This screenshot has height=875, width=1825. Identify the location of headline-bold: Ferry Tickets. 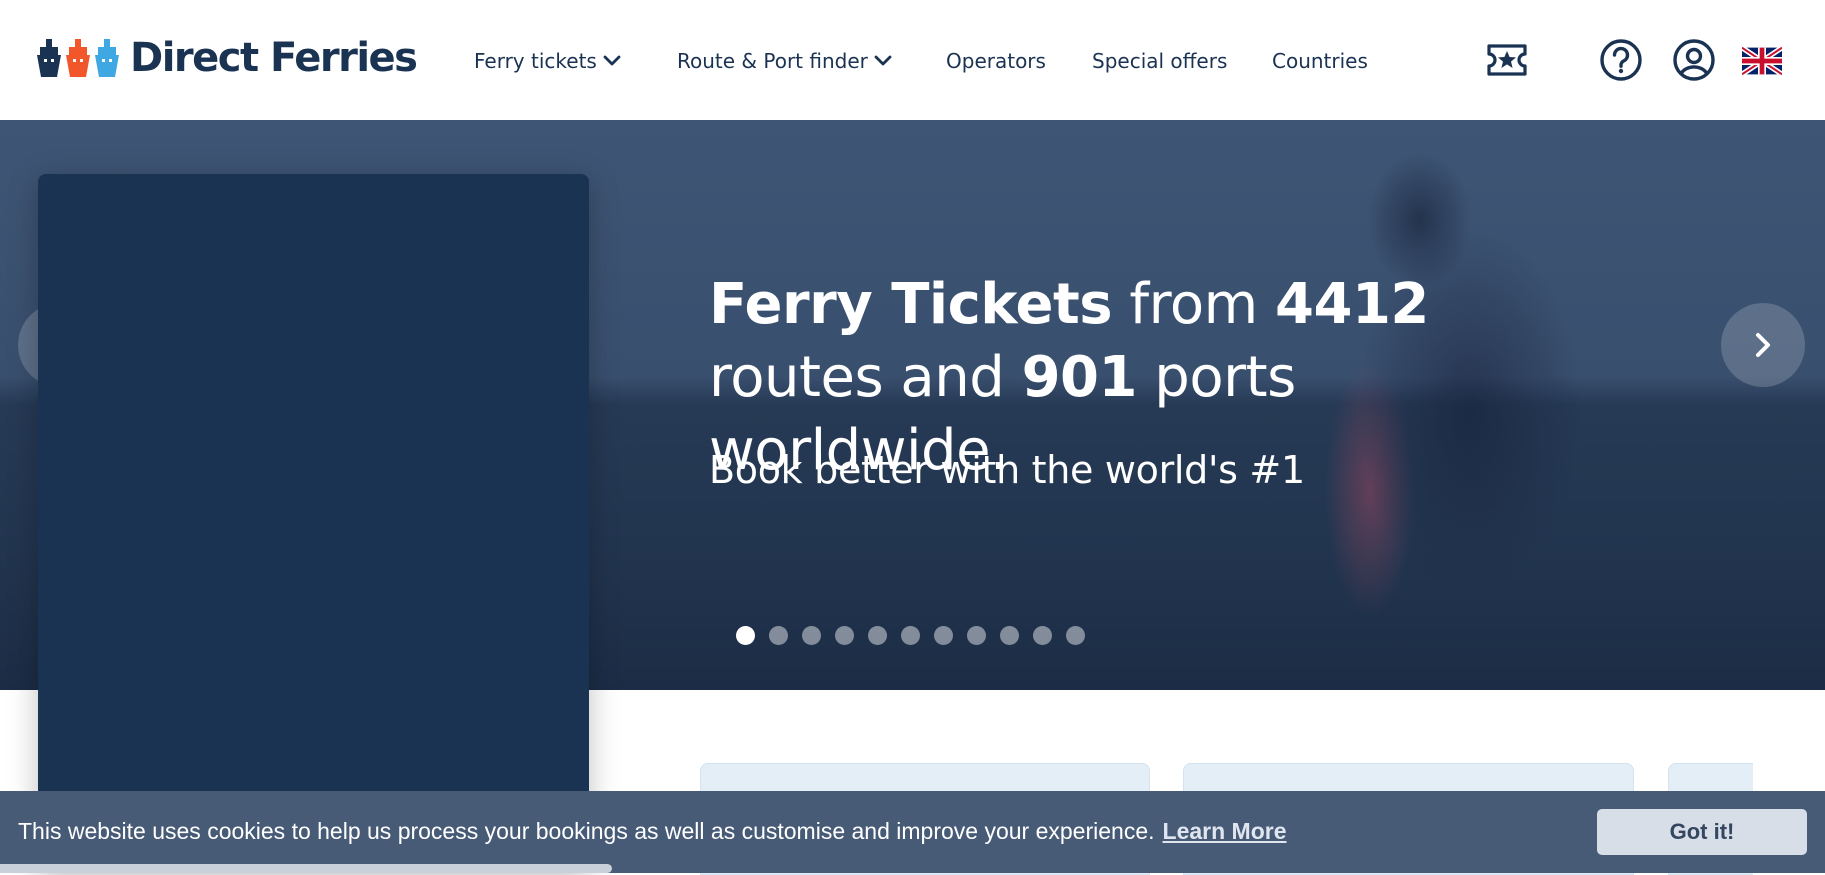
(911, 304).